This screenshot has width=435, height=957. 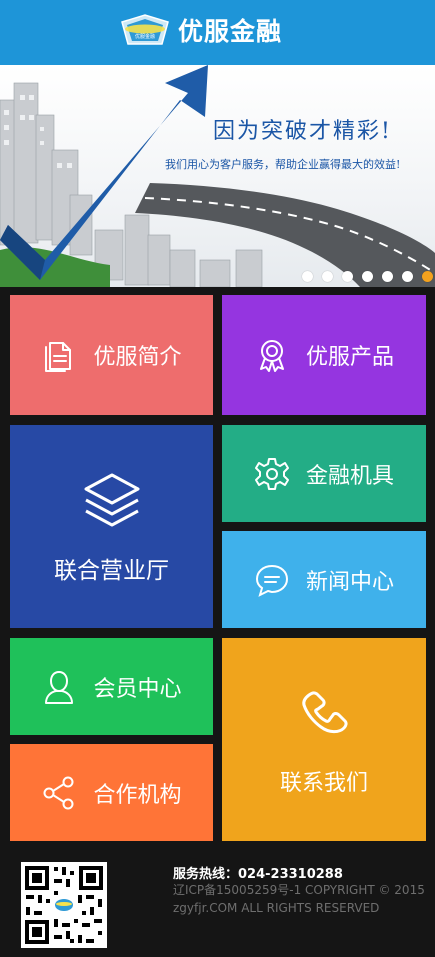 I want to click on chat-icon, so click(x=271, y=580).